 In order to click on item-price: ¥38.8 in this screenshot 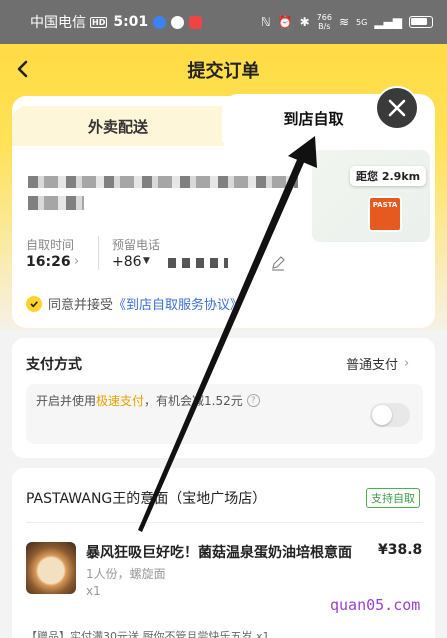, I will do `click(400, 550)`.